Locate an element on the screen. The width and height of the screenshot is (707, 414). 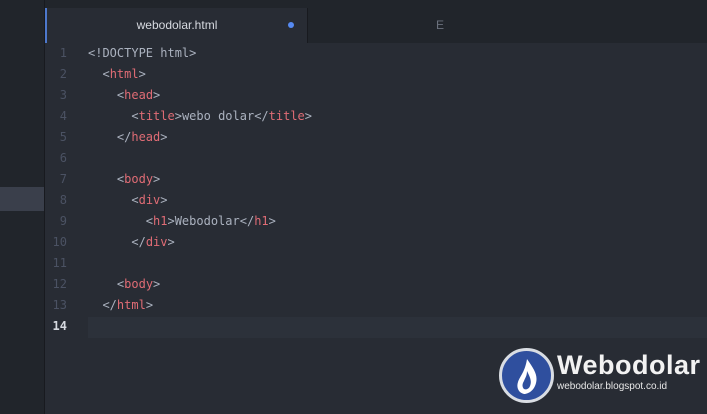
line-number: 8 is located at coordinates (63, 200).